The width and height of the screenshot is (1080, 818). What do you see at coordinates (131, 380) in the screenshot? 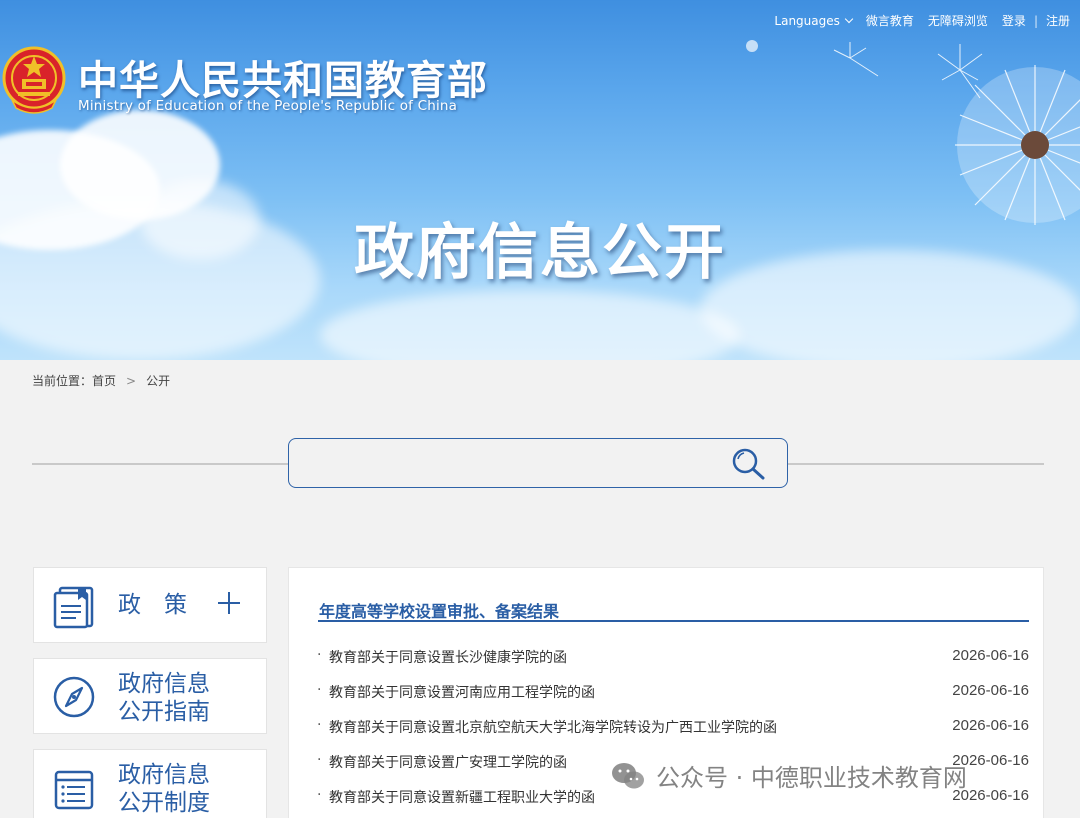
I see `breadcrumb-arrow-icon: >` at bounding box center [131, 380].